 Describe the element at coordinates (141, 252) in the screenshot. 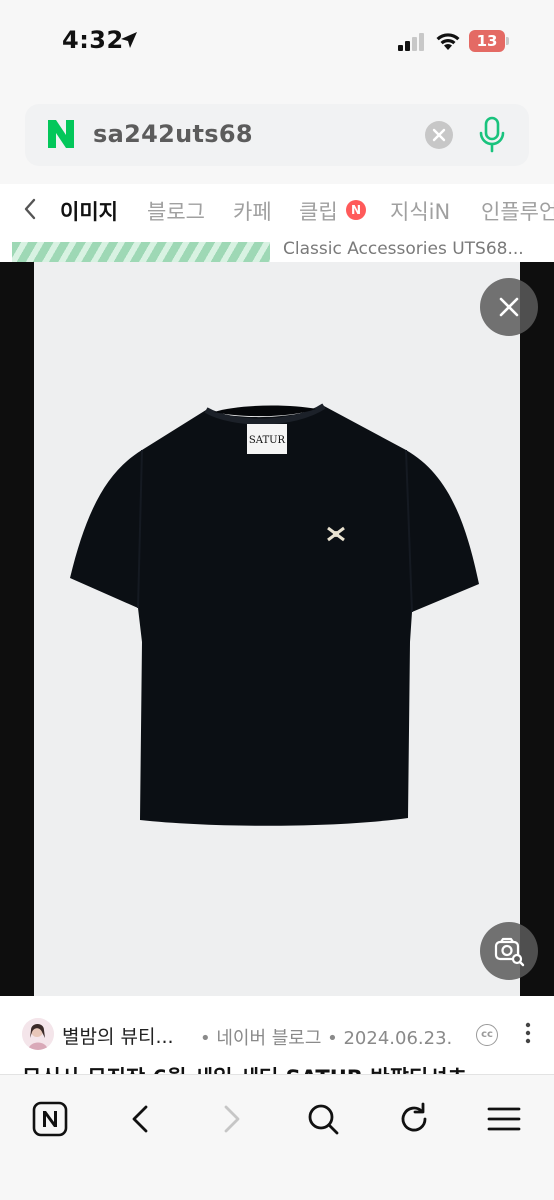

I see `result-thumbnail` at that location.